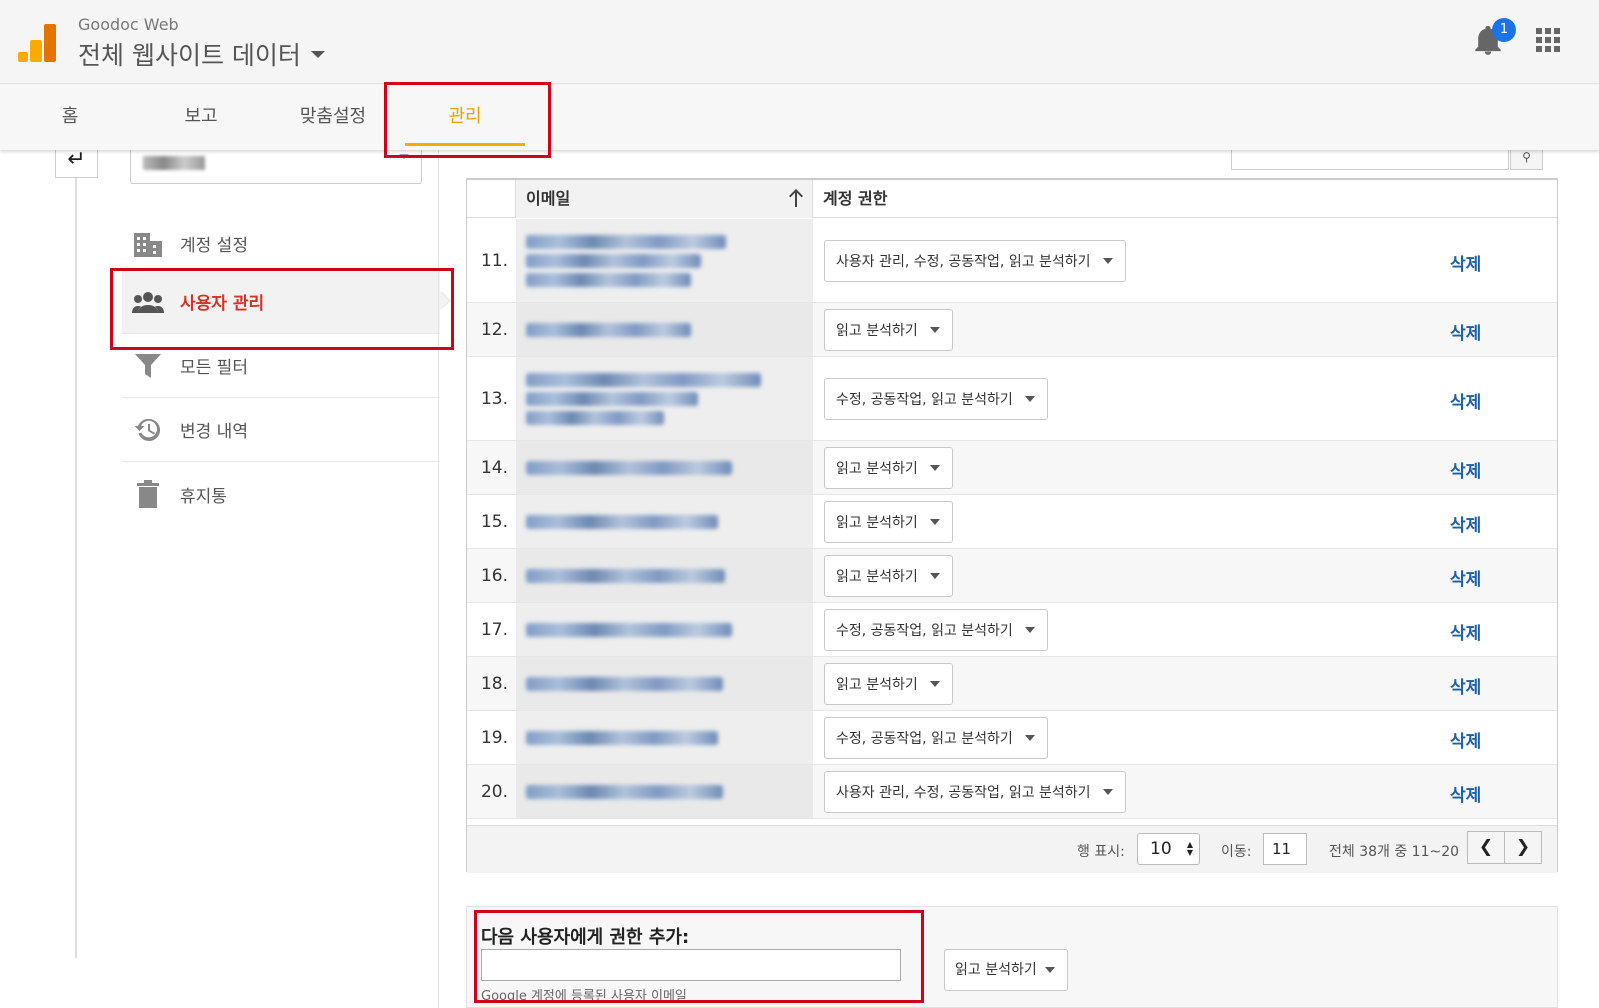 This screenshot has height=1008, width=1599. I want to click on row-number: 20., so click(494, 791).